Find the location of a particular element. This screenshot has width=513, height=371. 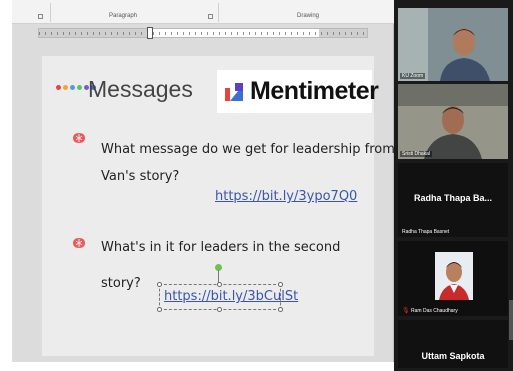

paragraph-group-launcher-icon is located at coordinates (210, 16).